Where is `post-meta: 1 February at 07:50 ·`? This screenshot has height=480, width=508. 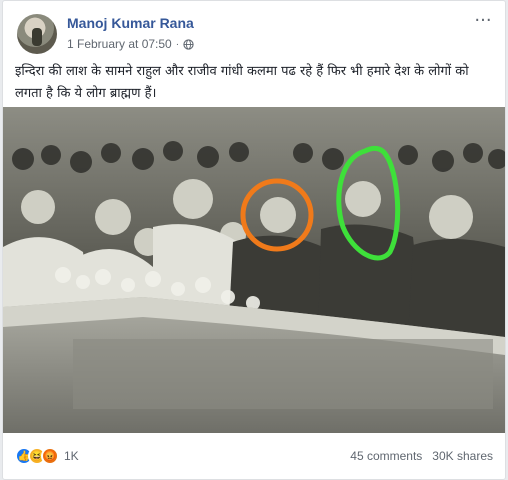 post-meta: 1 February at 07:50 · is located at coordinates (130, 44).